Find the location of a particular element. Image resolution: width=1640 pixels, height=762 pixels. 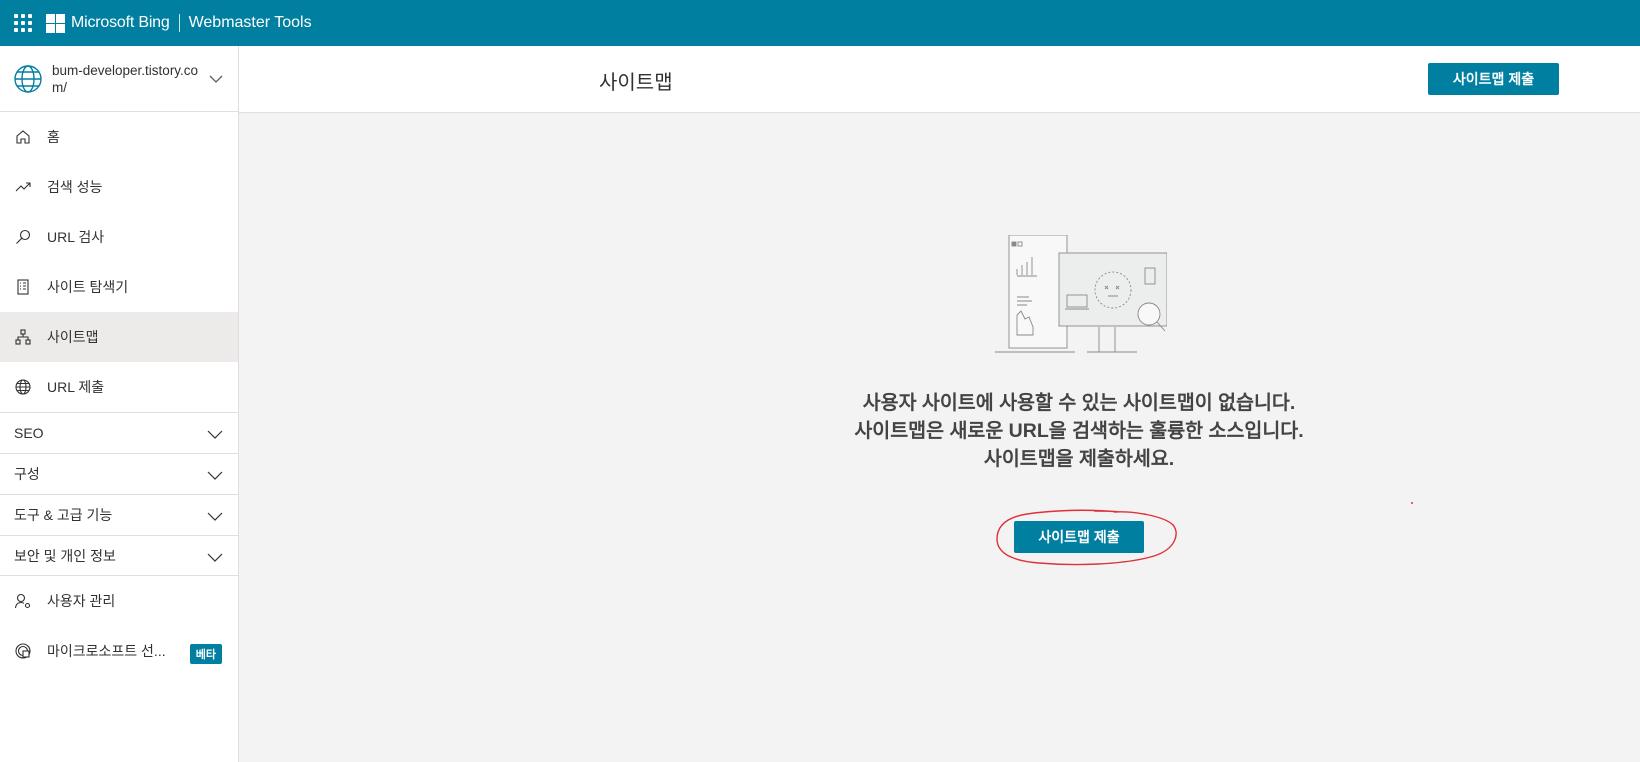

page-title: 사이트맵 is located at coordinates (636, 83).